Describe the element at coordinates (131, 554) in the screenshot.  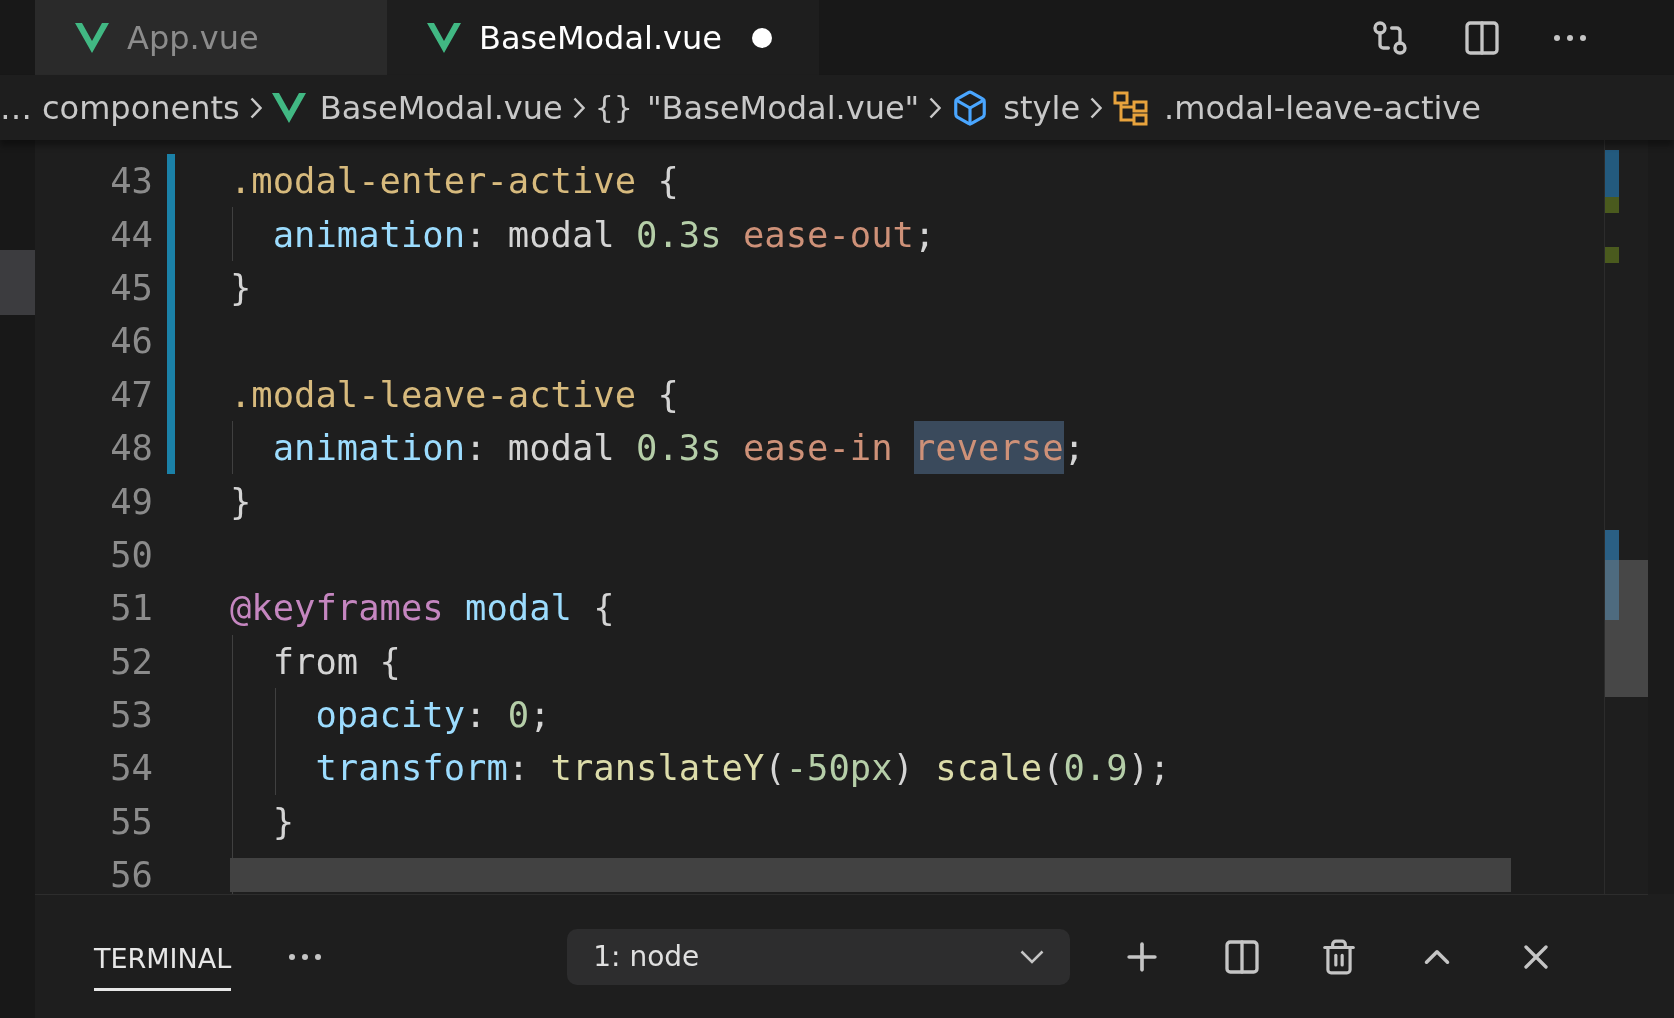
I see `line-number: 50` at that location.